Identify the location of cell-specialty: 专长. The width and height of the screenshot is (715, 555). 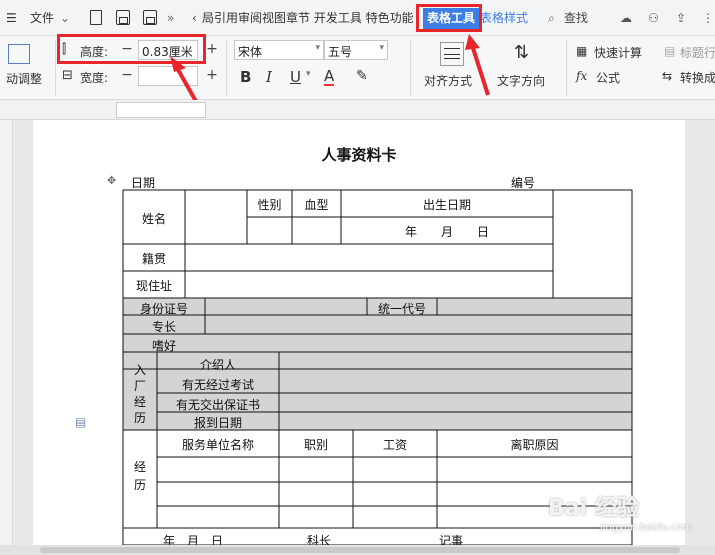
(164, 326).